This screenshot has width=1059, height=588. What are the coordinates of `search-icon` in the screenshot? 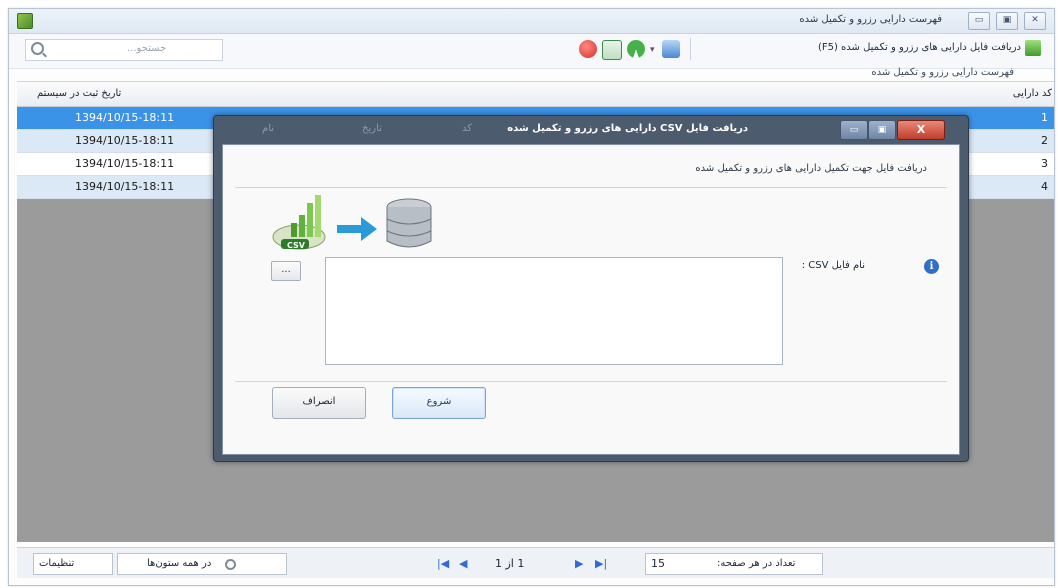 It's located at (37, 48).